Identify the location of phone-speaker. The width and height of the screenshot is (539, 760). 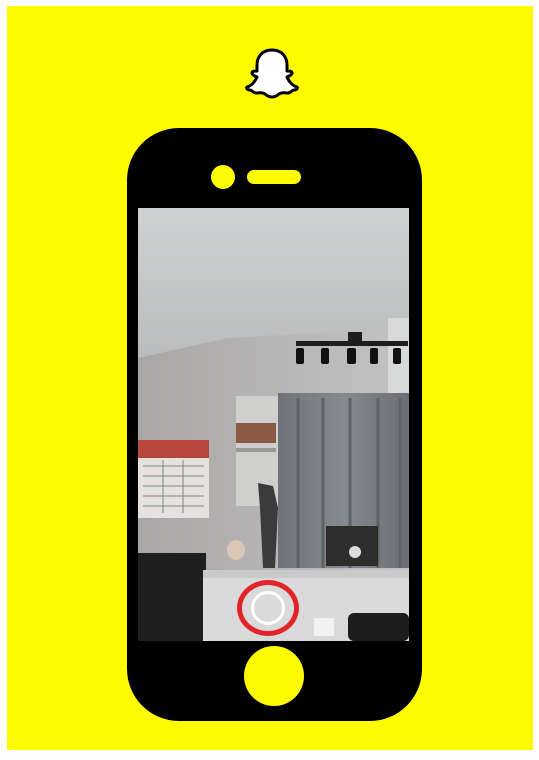
(274, 177).